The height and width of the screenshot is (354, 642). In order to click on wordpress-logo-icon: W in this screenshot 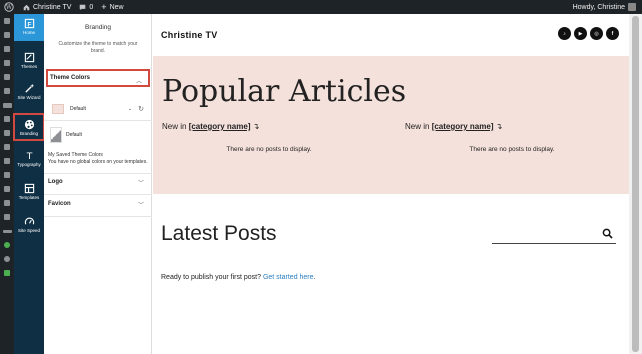, I will do `click(9, 7)`.